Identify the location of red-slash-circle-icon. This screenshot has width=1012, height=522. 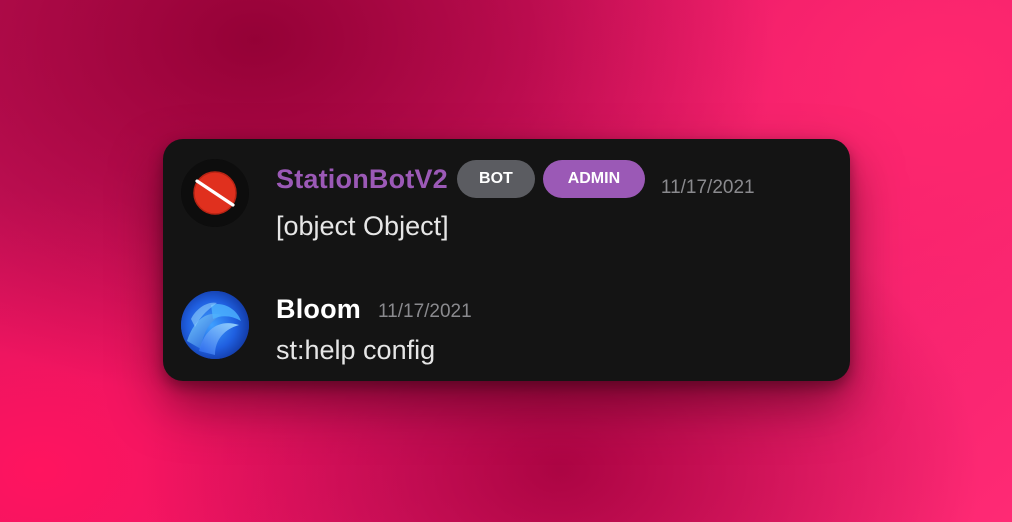
(215, 193).